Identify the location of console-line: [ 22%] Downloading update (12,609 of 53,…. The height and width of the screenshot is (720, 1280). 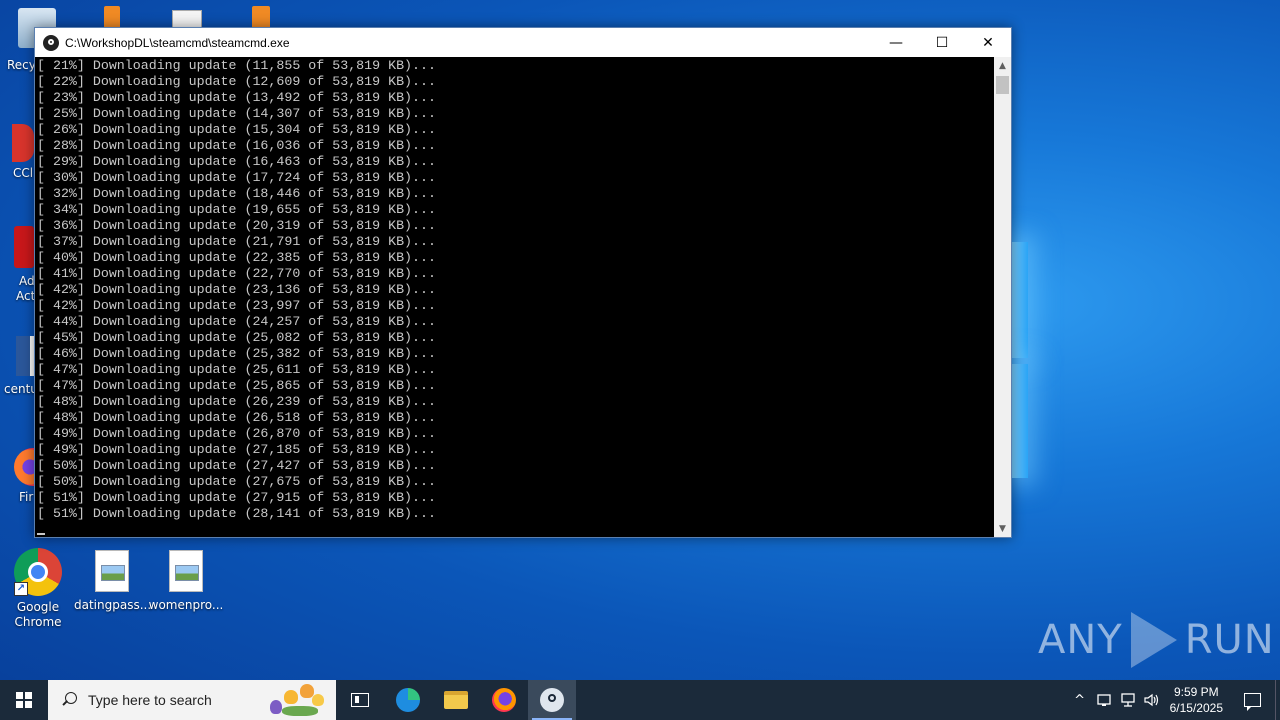
(236, 81).